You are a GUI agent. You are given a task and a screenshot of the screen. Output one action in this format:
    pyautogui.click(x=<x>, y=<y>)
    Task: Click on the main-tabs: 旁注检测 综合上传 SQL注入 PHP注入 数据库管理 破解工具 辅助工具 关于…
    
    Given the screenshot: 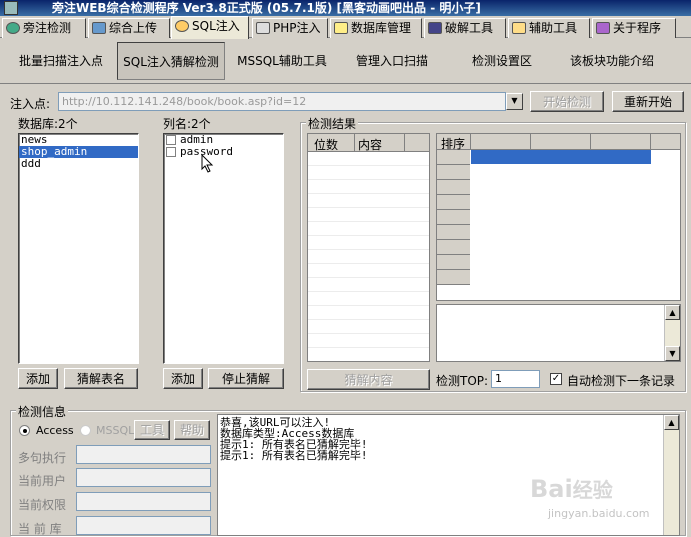 What is the action you would take?
    pyautogui.click(x=345, y=27)
    